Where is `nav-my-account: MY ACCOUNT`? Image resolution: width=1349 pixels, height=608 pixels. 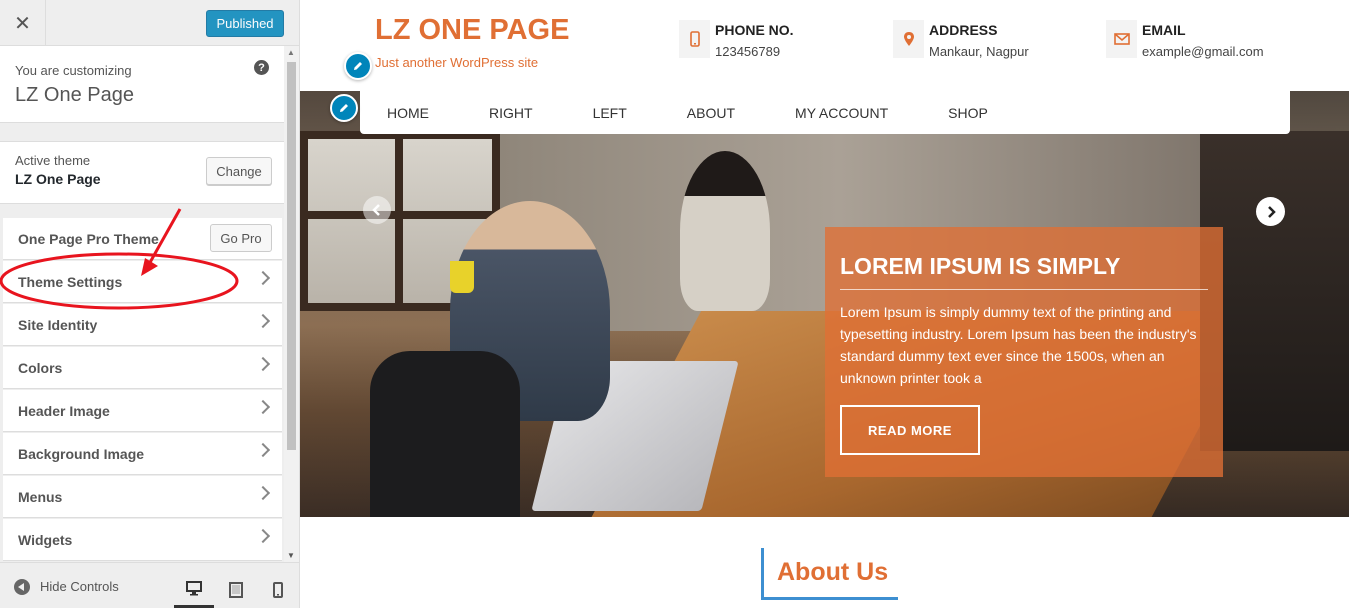
nav-my-account: MY ACCOUNT is located at coordinates (841, 113).